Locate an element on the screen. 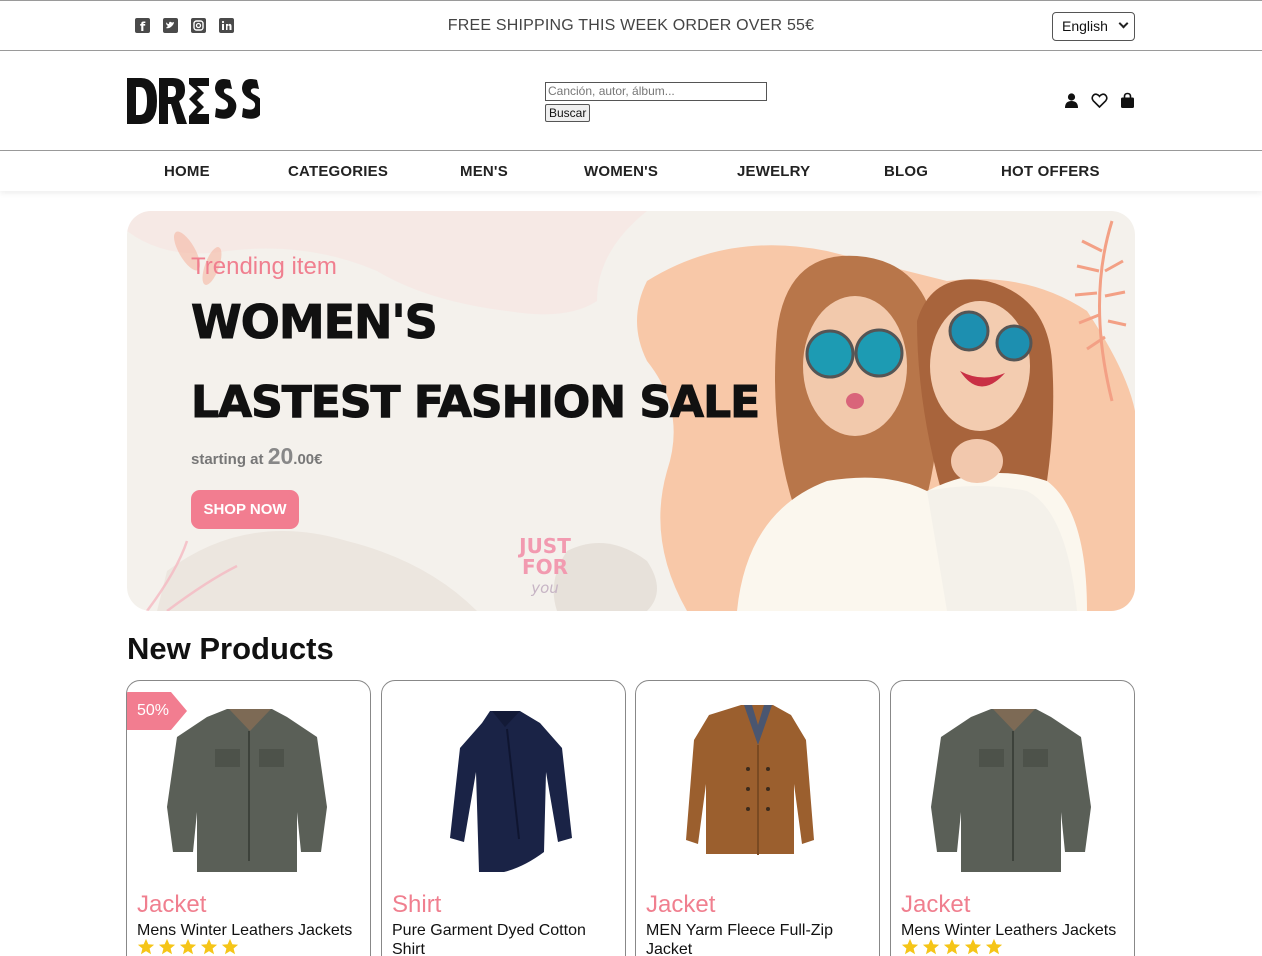 The image size is (1262, 956). language-select-value: English is located at coordinates (1085, 26).